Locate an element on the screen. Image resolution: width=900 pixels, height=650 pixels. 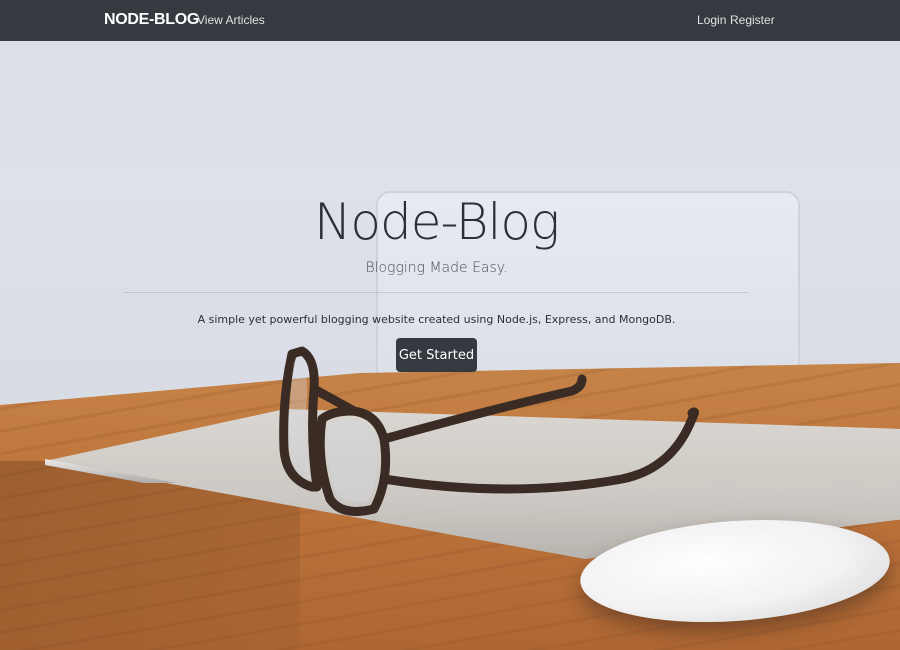
hero-divider is located at coordinates (436, 292).